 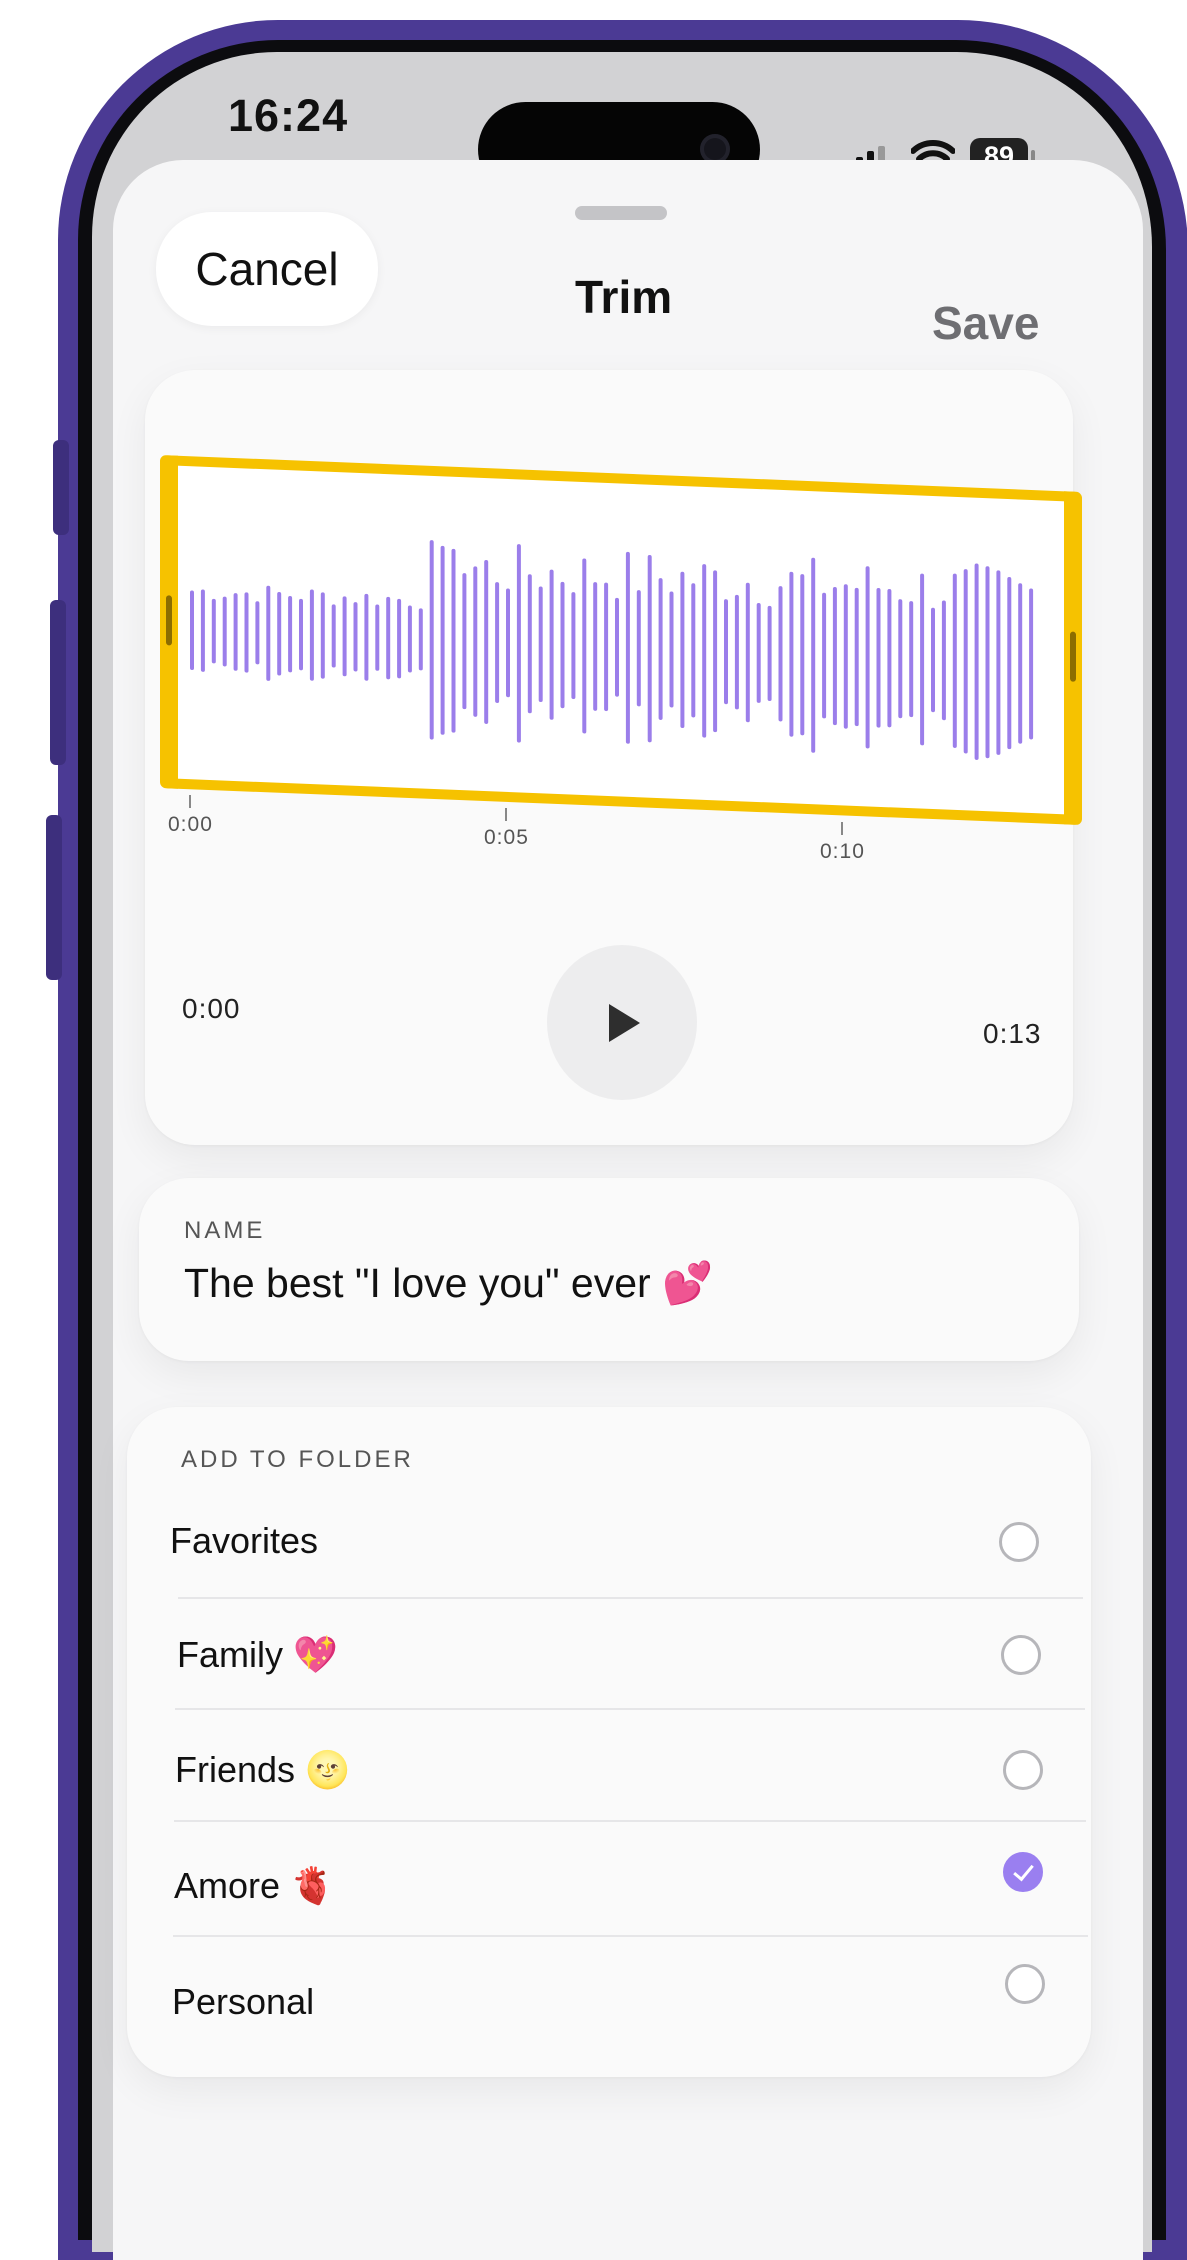 I want to click on timeline-tick: 0:05, so click(x=506, y=829).